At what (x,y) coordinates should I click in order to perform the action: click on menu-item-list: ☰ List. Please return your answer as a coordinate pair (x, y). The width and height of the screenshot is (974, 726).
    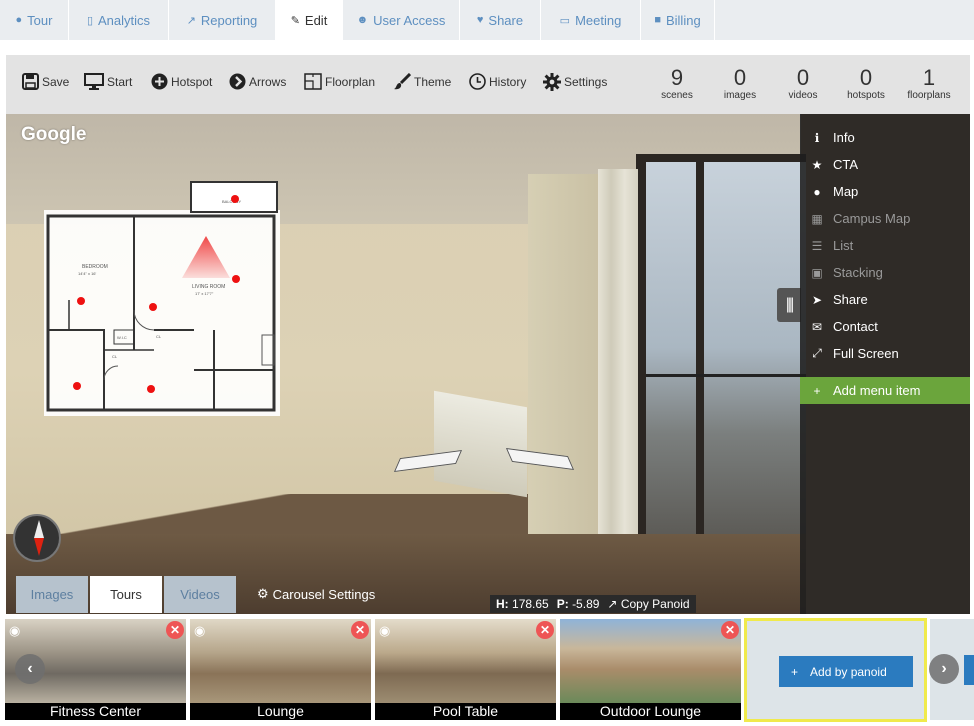
    Looking at the image, I should click on (832, 245).